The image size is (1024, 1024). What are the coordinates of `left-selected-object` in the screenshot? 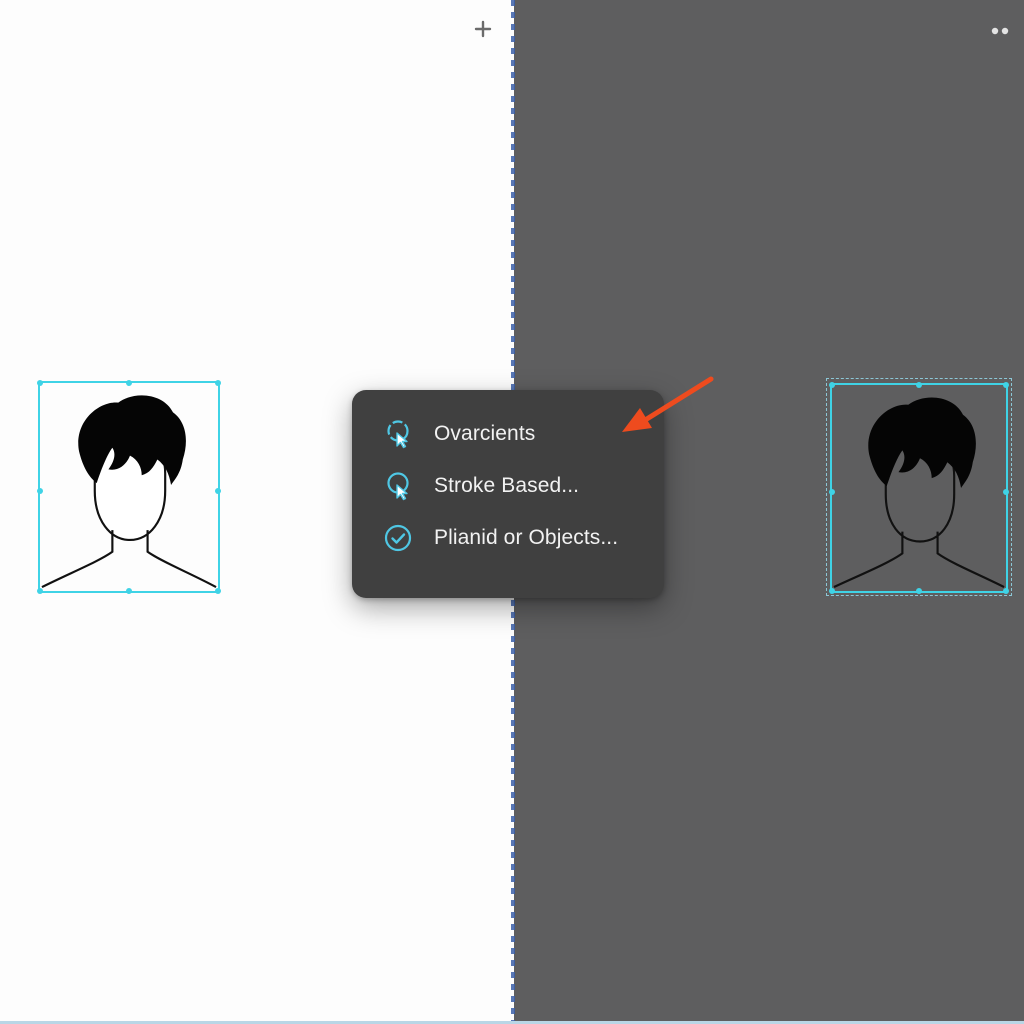 It's located at (129, 487).